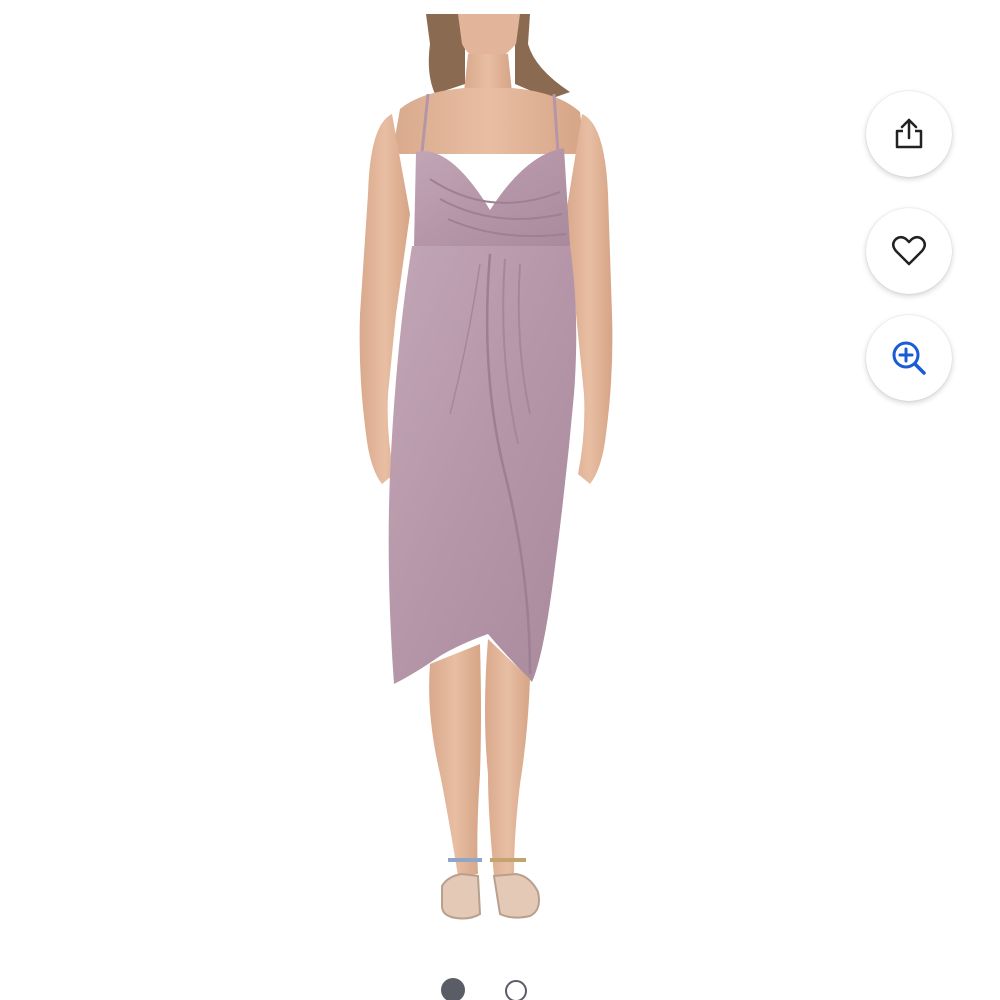  I want to click on favorite-button: Favorite, so click(909, 251).